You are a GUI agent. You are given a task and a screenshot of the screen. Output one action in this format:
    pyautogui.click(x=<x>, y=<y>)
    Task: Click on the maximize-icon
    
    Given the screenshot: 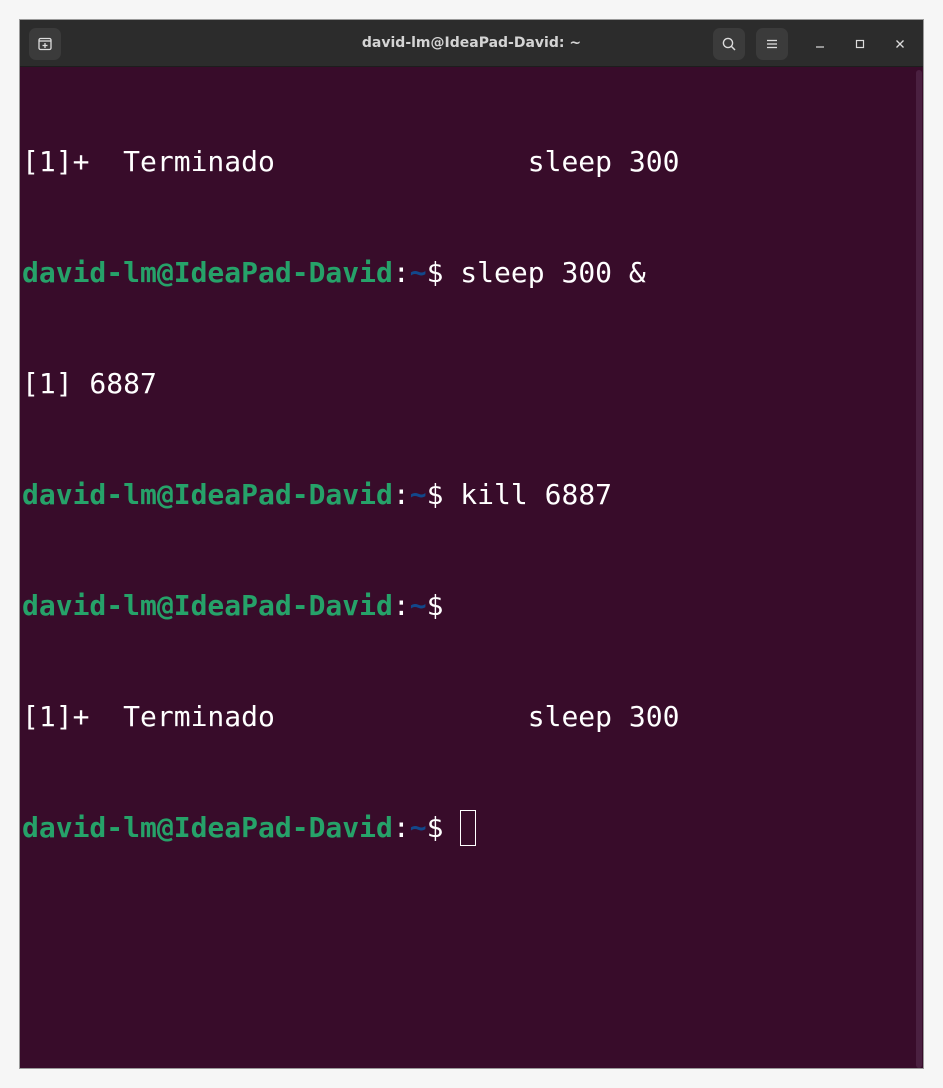 What is the action you would take?
    pyautogui.click(x=860, y=44)
    